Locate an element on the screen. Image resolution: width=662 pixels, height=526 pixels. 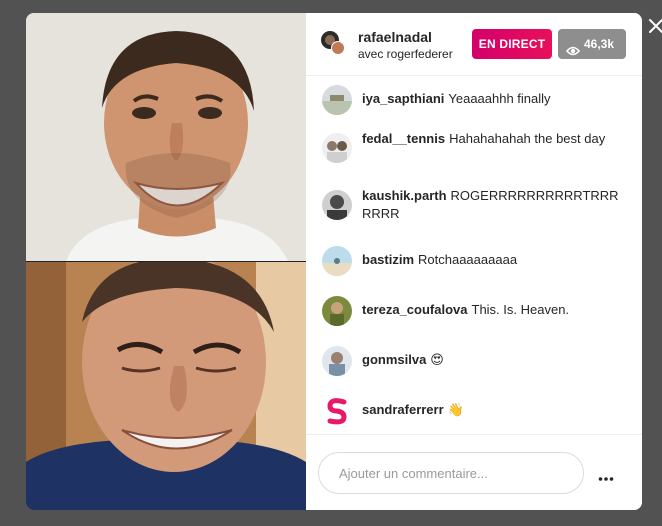
comment-text: tereza_coufalova This. Is. Heaven. is located at coordinates (496, 310).